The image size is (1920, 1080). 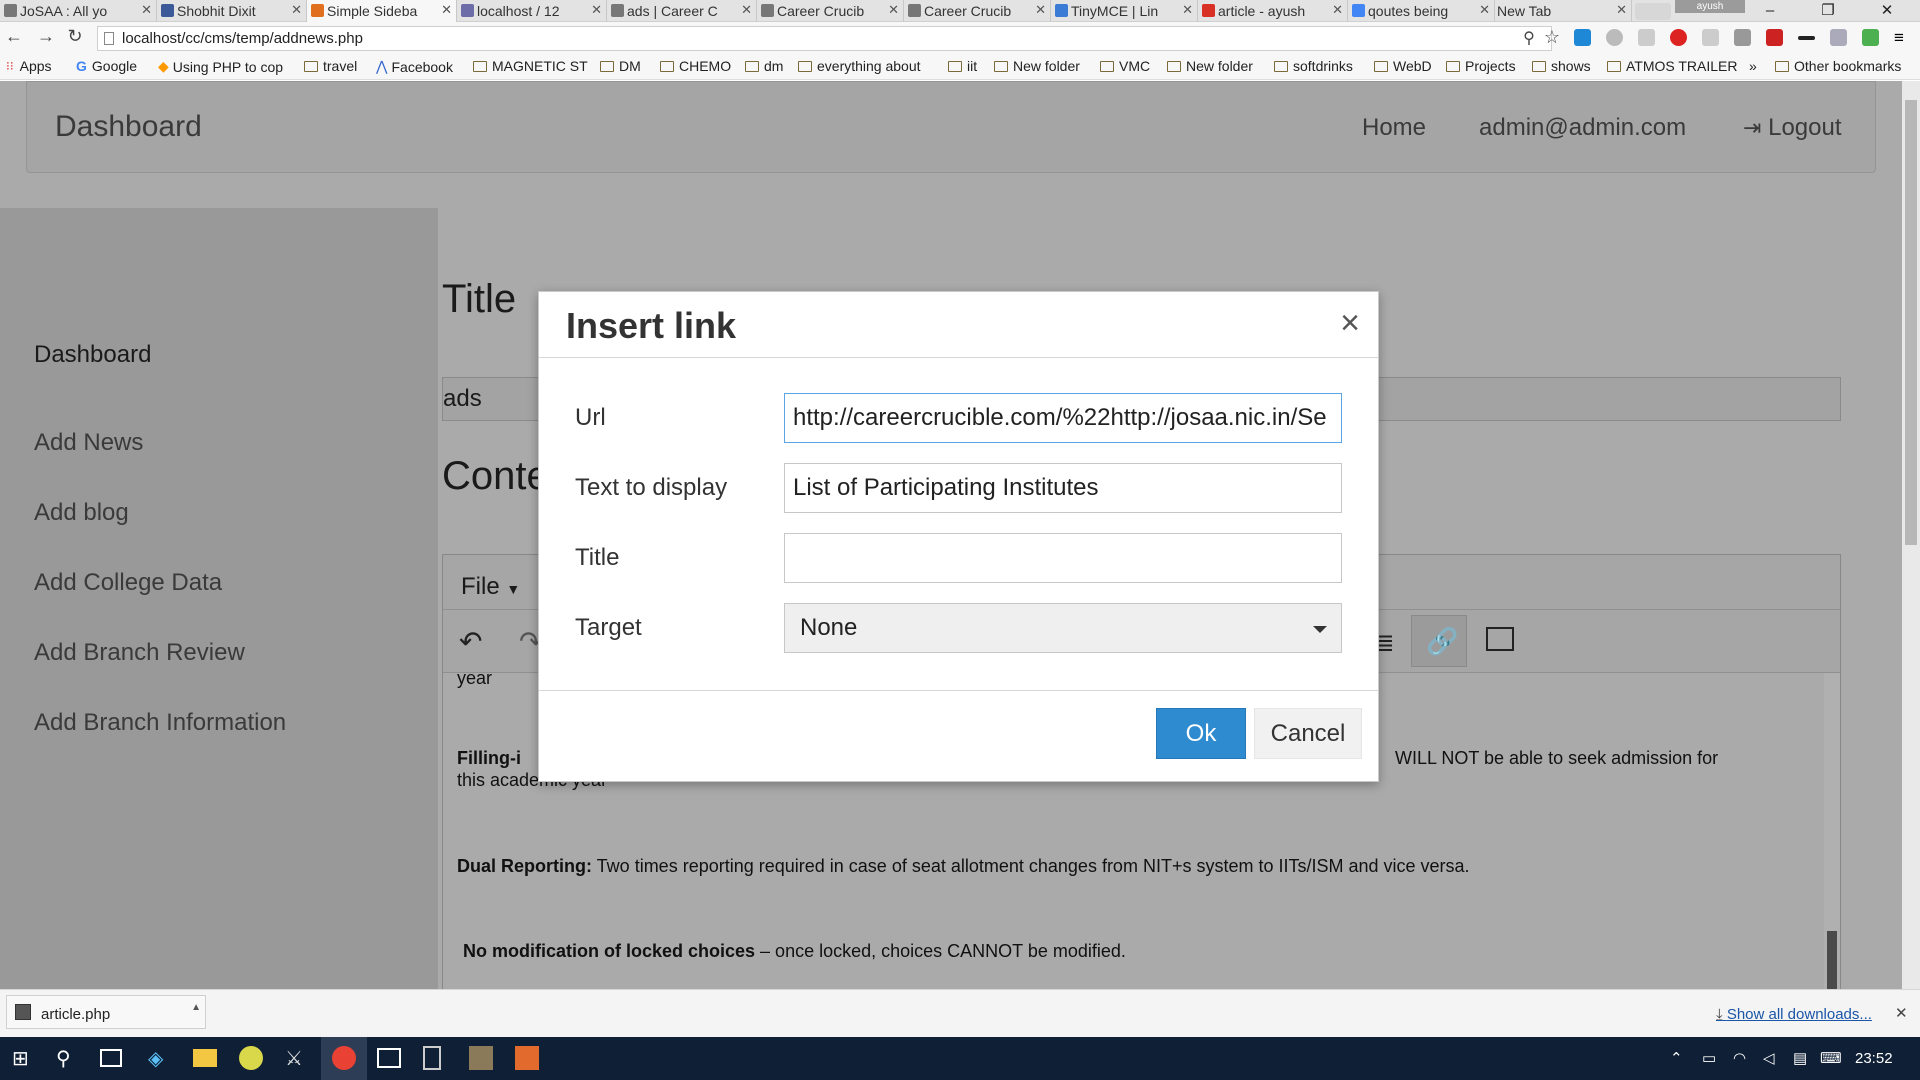 What do you see at coordinates (46, 36) in the screenshot?
I see `forward-icon: →` at bounding box center [46, 36].